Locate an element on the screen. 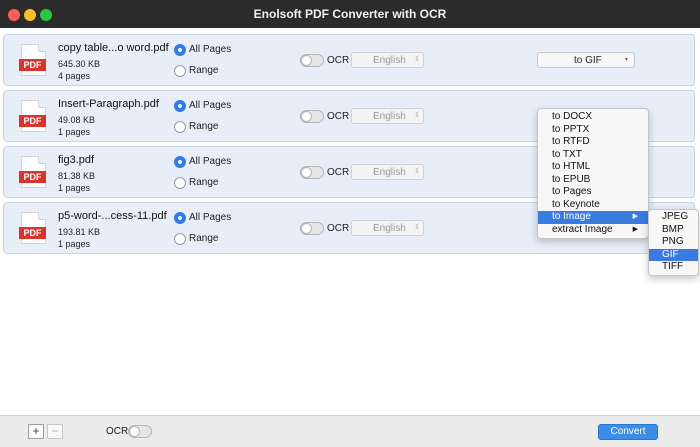  title-bar: Enolsoft PDF Converter with OCR is located at coordinates (350, 14).